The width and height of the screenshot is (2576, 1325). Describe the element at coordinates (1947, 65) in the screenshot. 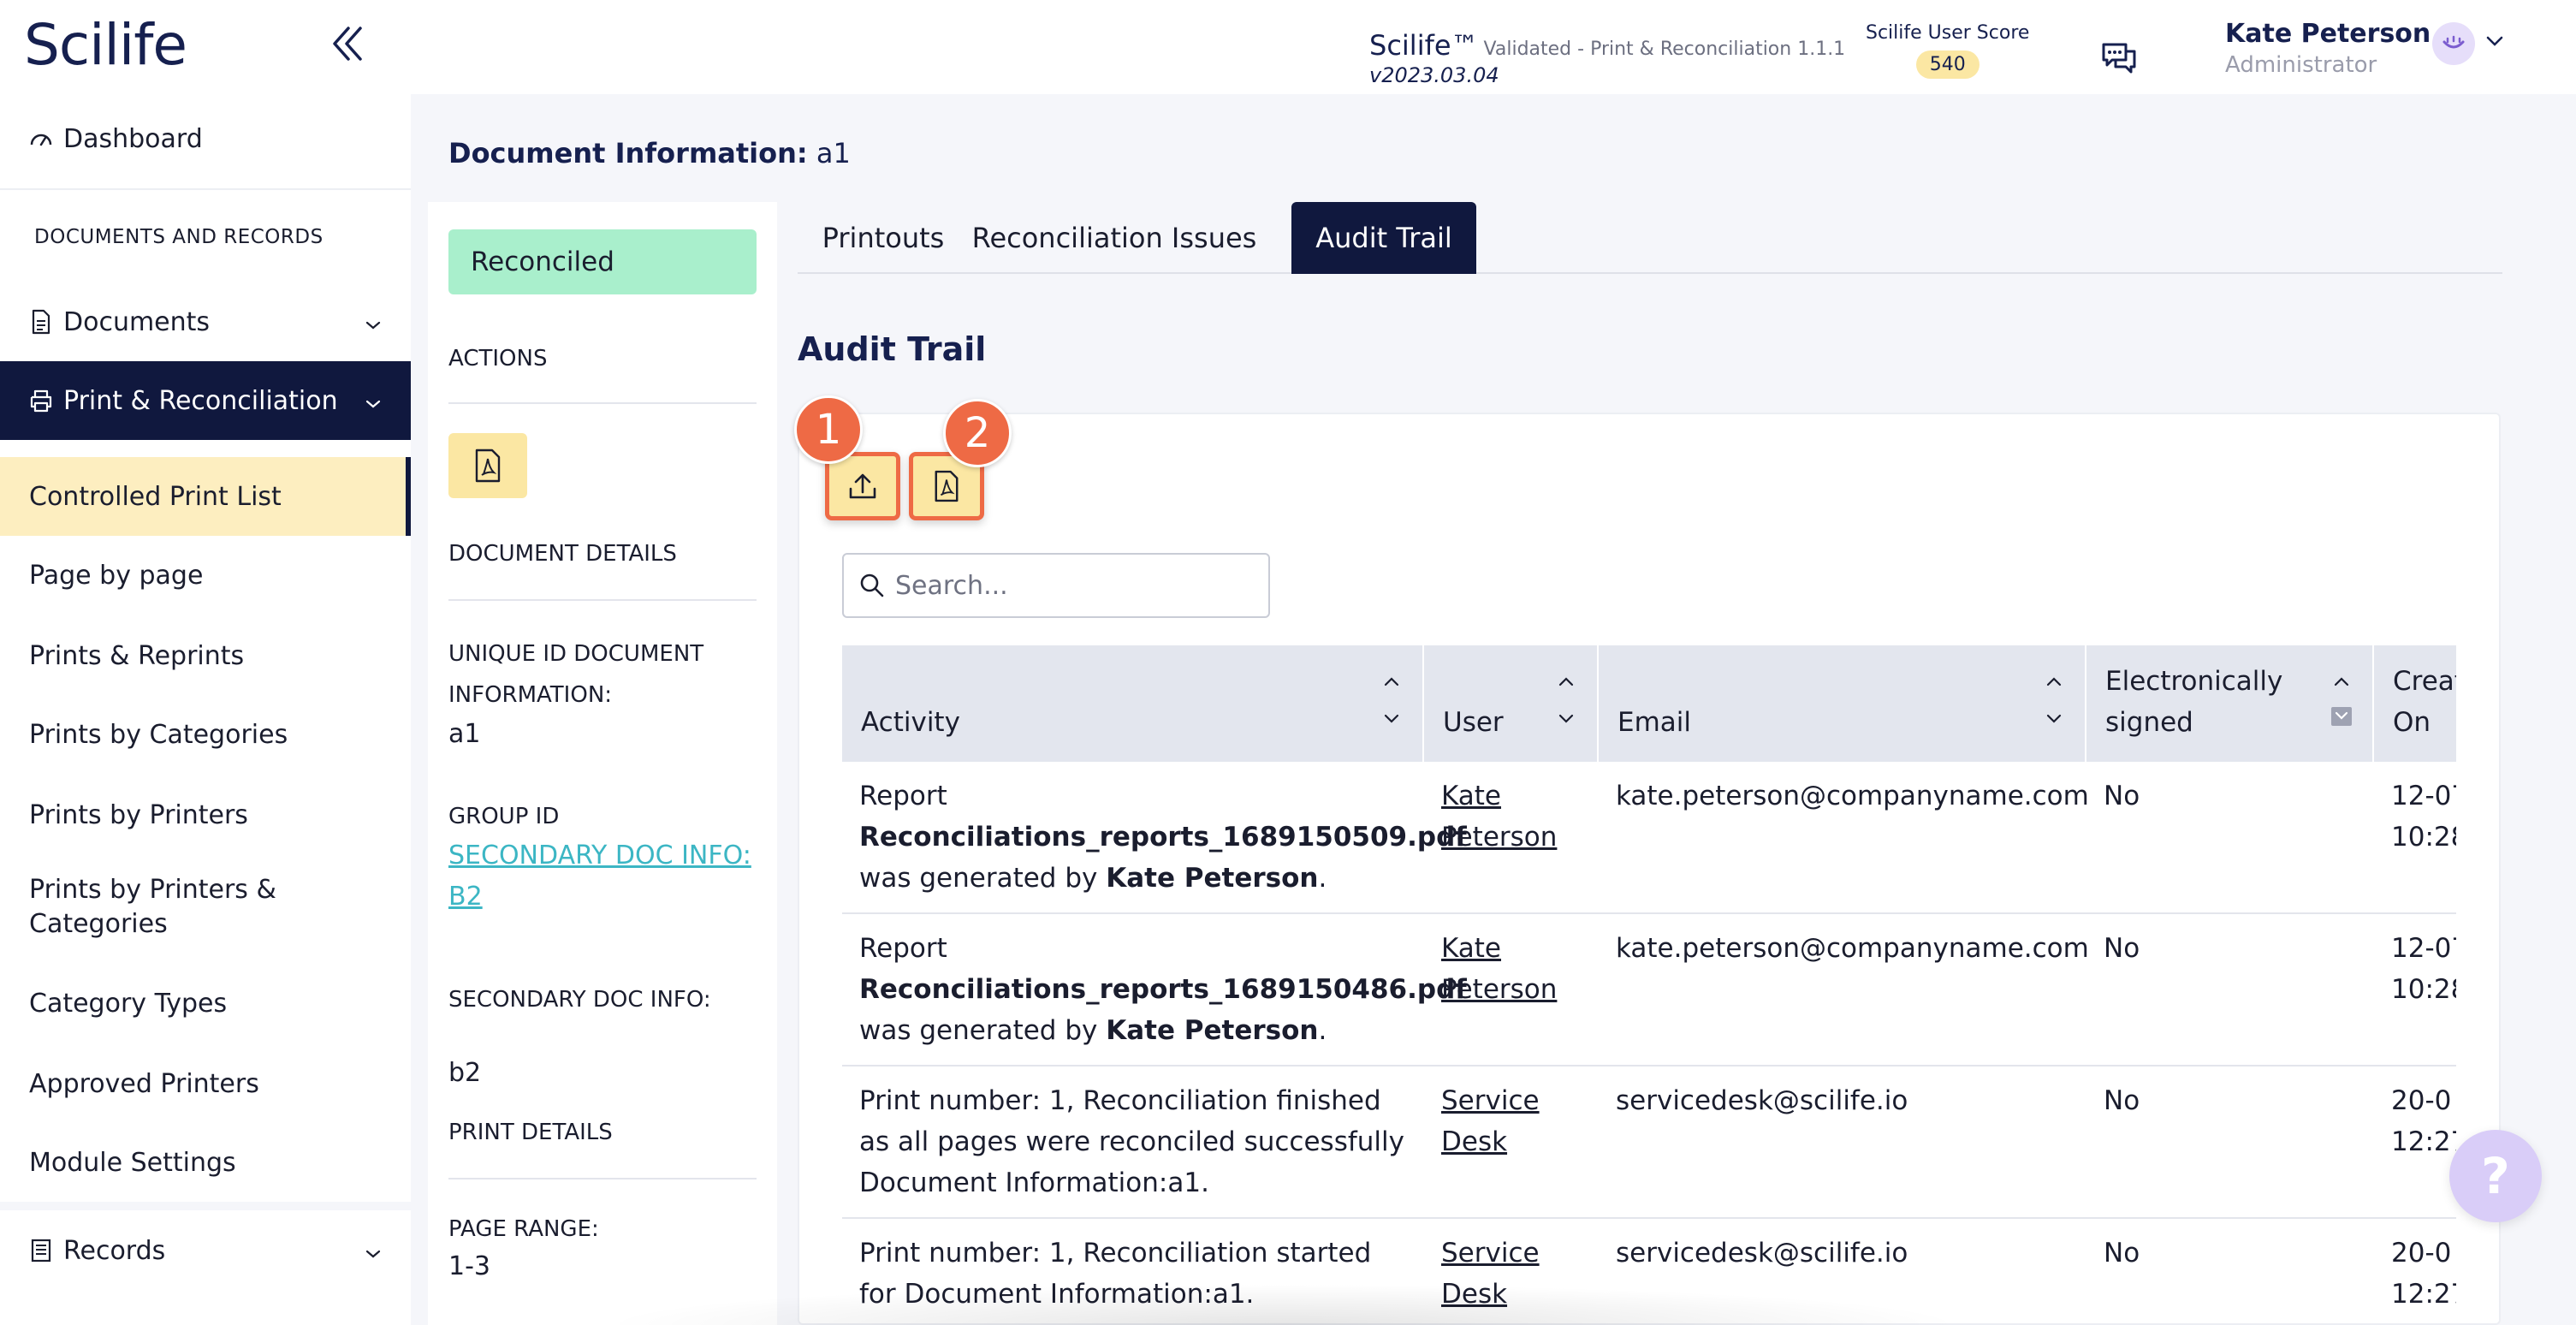

I see `score-badge: 540` at that location.